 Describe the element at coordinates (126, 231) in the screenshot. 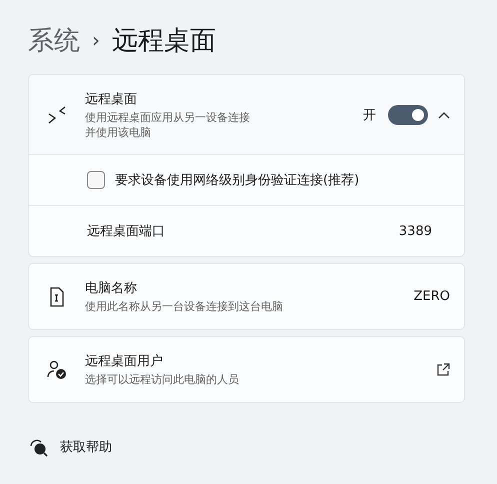

I see `setting-label: 远程桌面端口` at that location.